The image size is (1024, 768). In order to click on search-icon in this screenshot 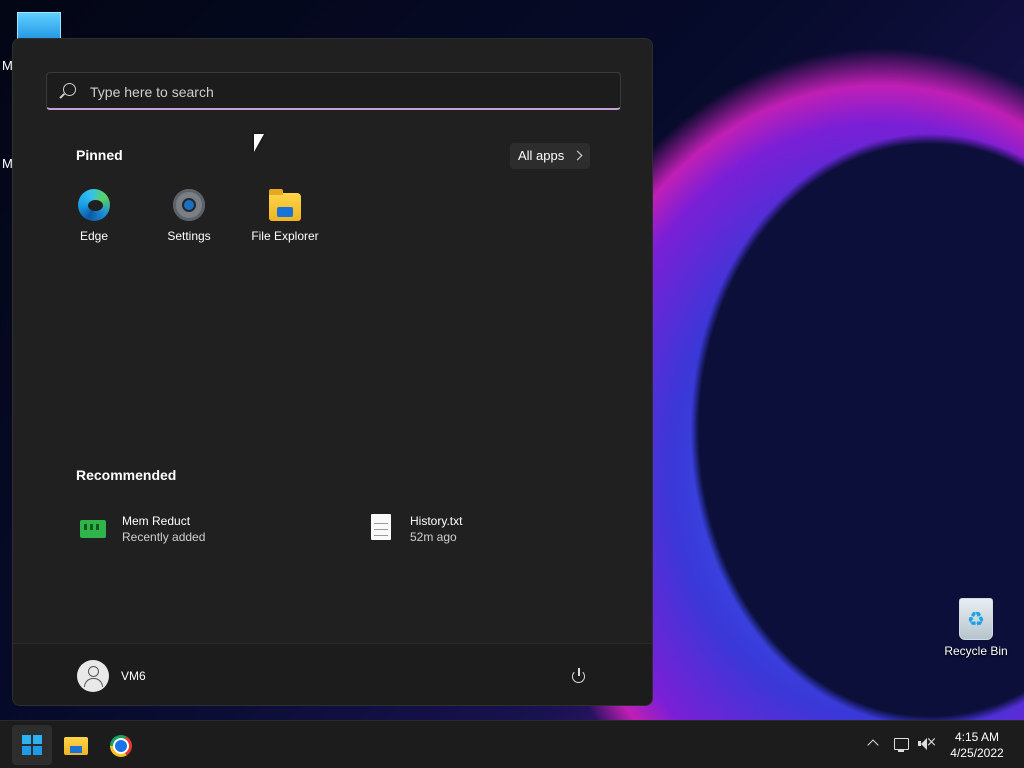, I will do `click(69, 89)`.